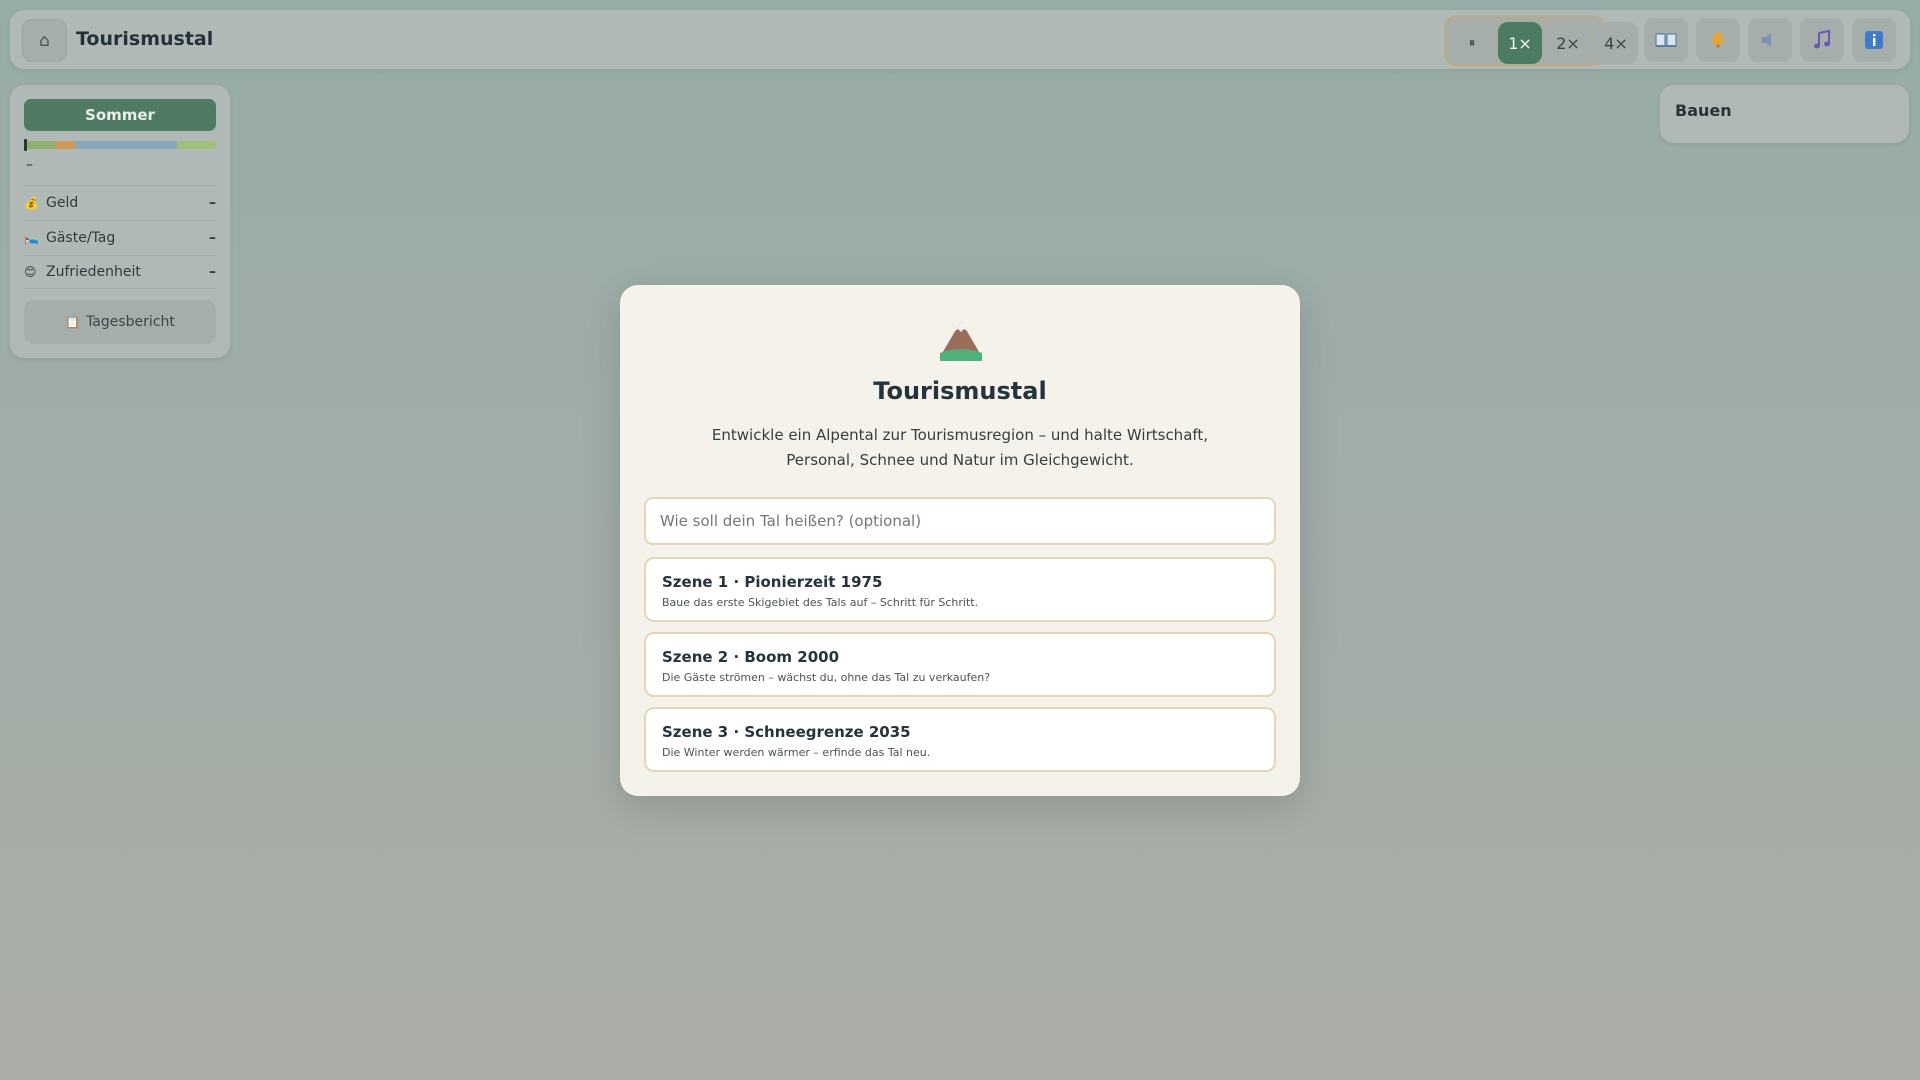 Image resolution: width=1920 pixels, height=1080 pixels. Describe the element at coordinates (1568, 43) in the screenshot. I see `speed-2x-button: 2×` at that location.